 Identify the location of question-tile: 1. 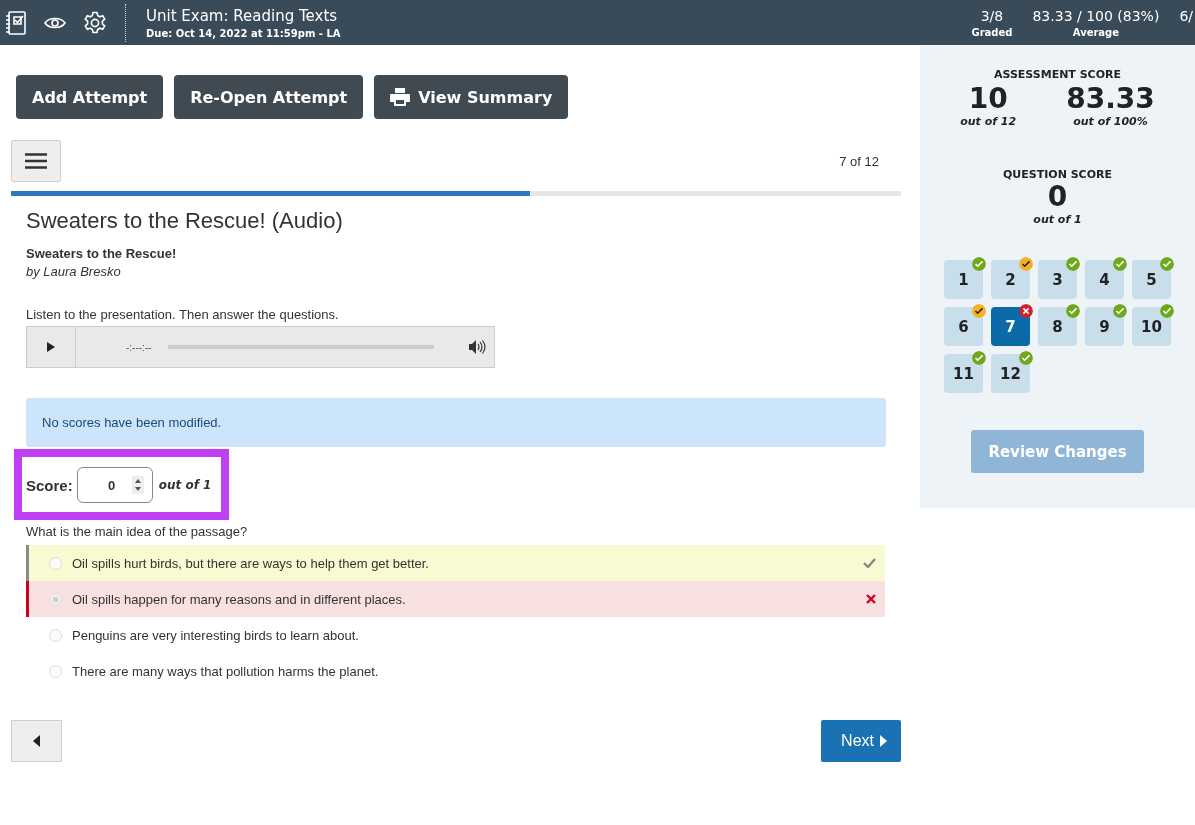
(963, 279).